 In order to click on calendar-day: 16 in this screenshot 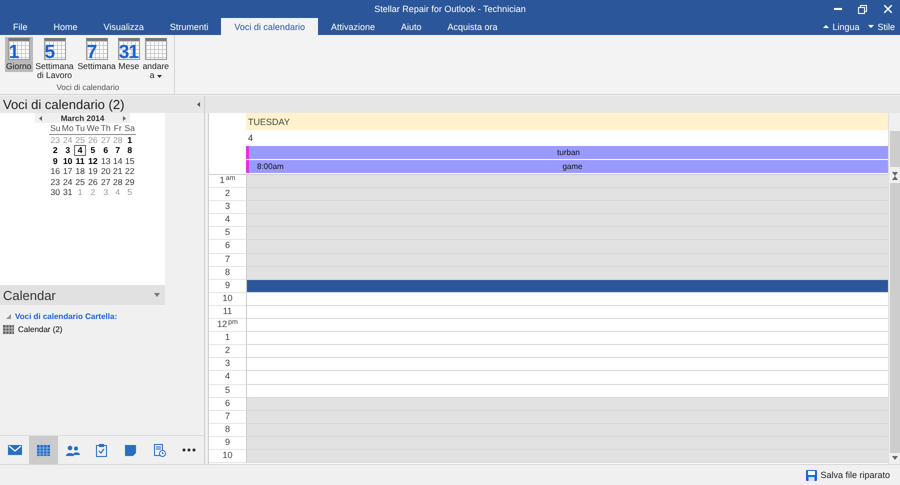, I will do `click(55, 171)`.